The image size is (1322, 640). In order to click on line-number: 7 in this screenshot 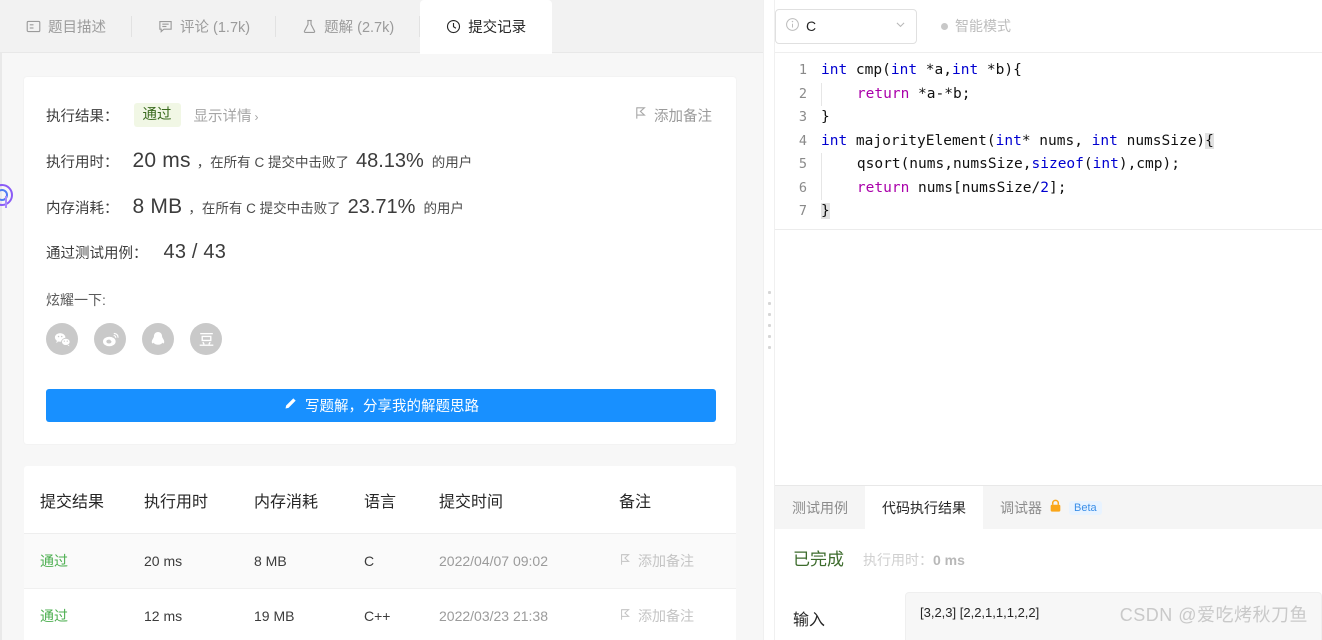, I will do `click(802, 211)`.